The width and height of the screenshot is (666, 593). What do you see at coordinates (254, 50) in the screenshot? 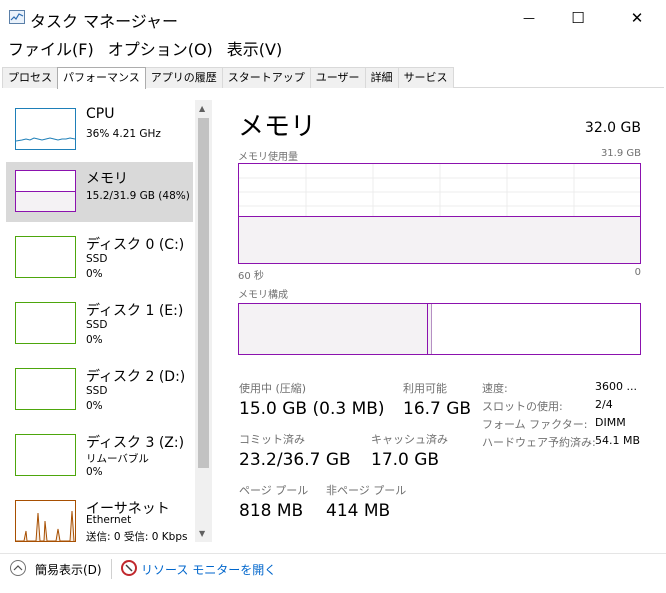
I see `menu-view: 表示(V)` at bounding box center [254, 50].